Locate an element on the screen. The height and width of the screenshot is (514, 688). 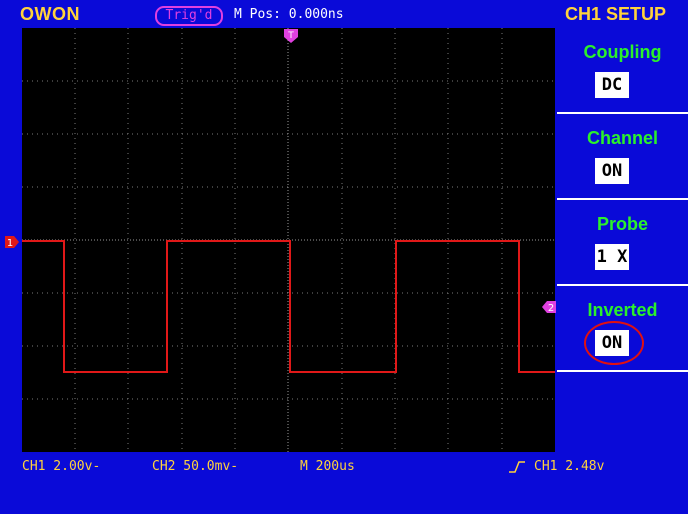
ch2-marker-label: 2 is located at coordinates (551, 308).